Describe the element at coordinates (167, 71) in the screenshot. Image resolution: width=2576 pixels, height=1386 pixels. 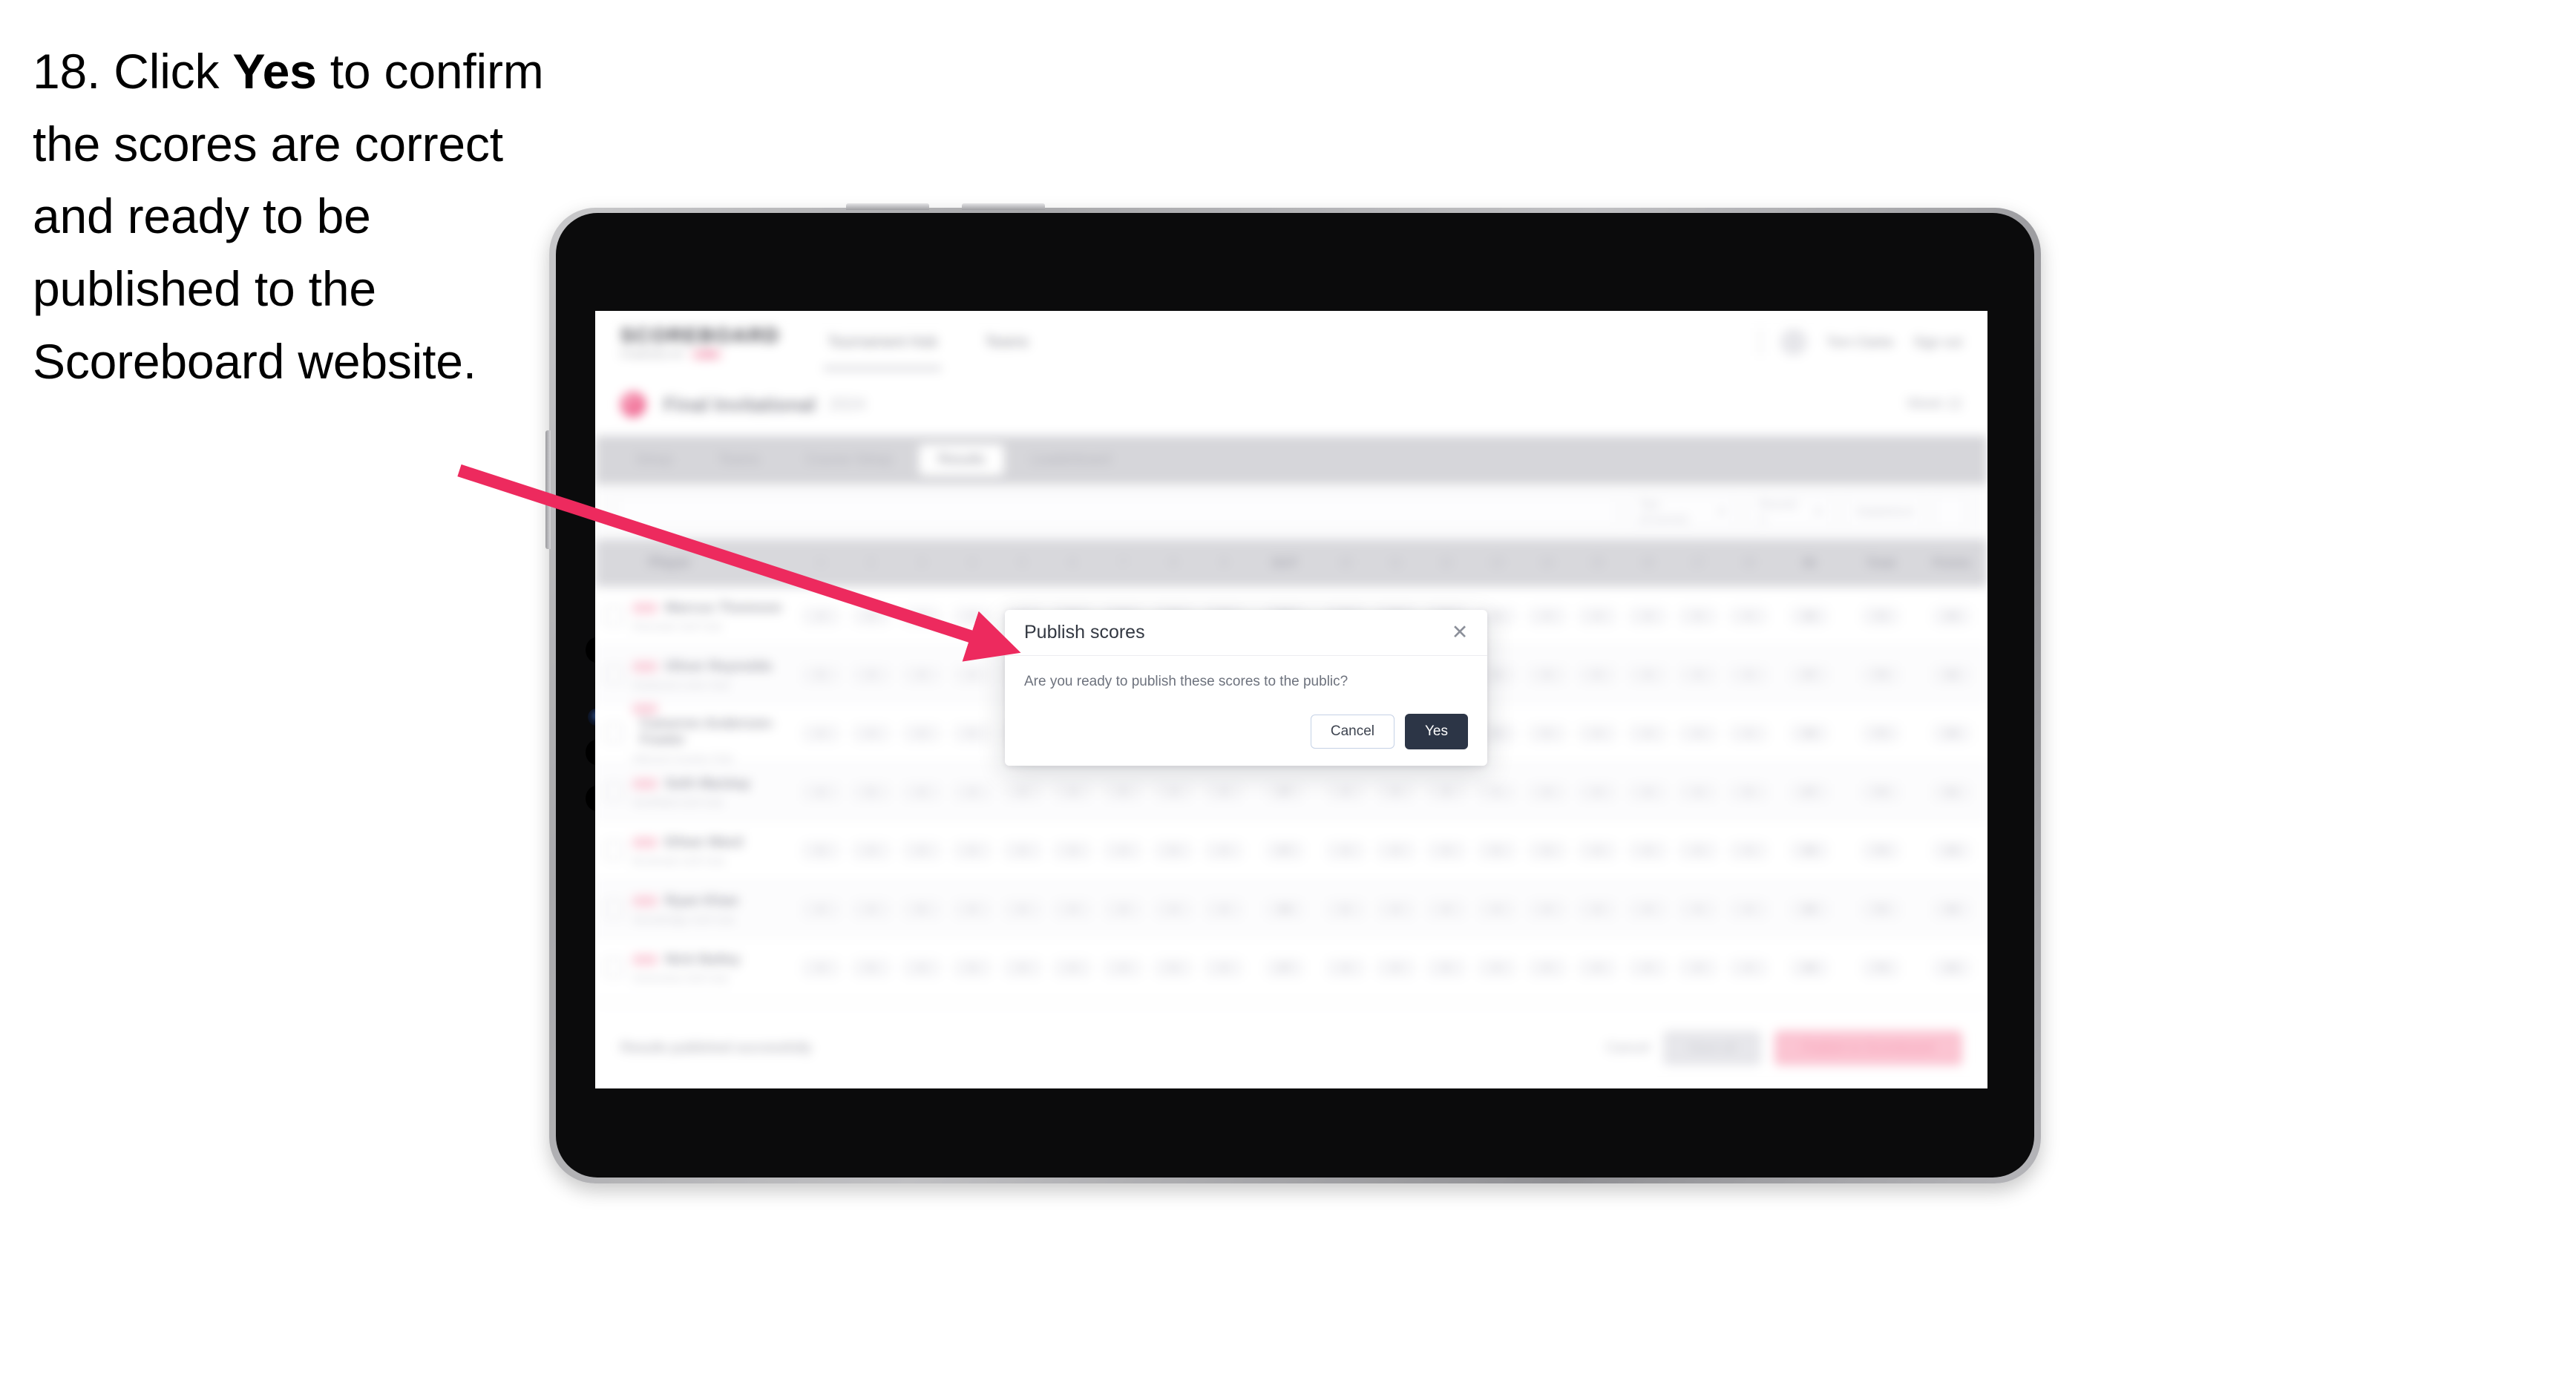
I see `instruction-lead: Click` at that location.